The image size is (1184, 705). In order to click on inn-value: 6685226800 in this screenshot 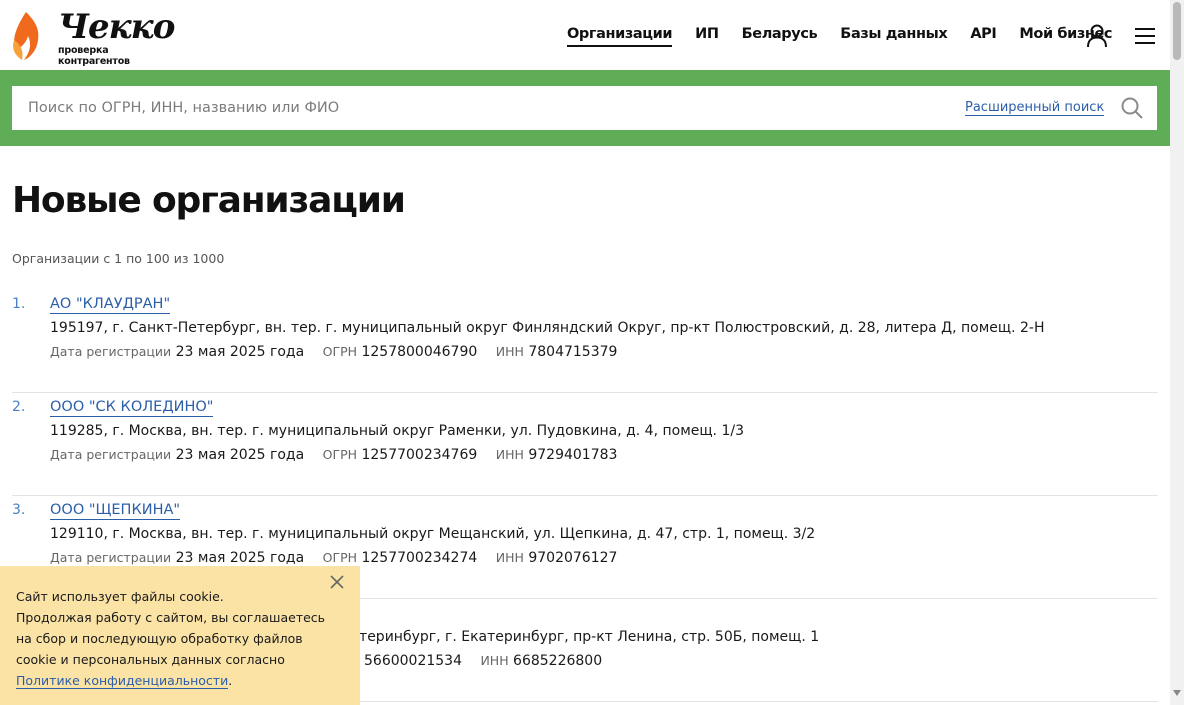, I will do `click(558, 661)`.